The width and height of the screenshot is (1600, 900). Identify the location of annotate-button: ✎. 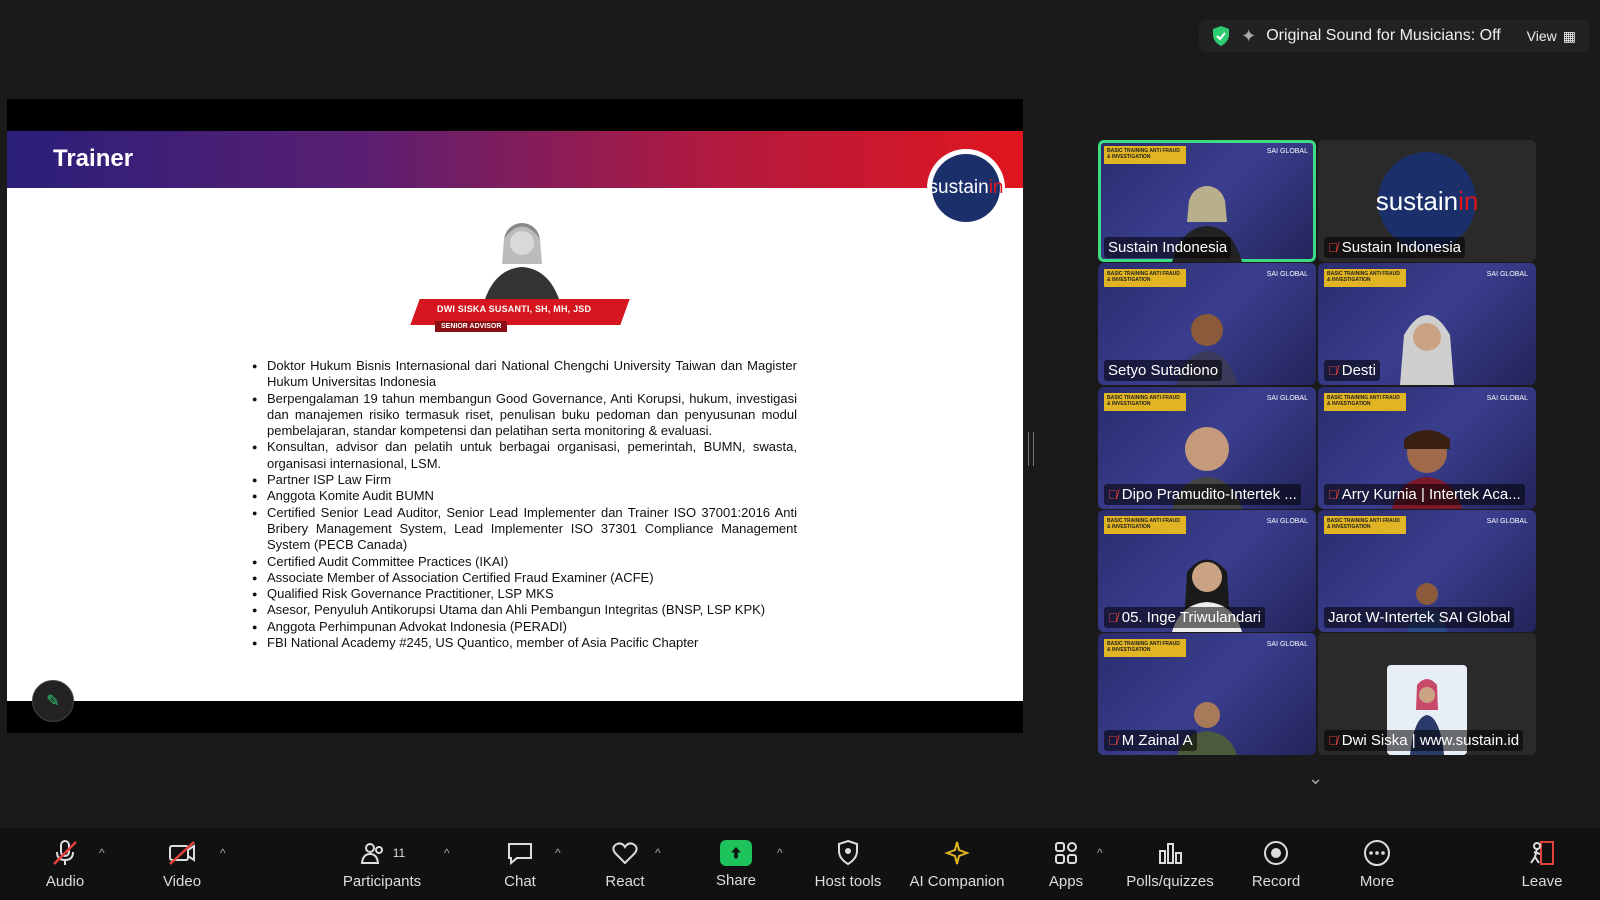
(53, 701).